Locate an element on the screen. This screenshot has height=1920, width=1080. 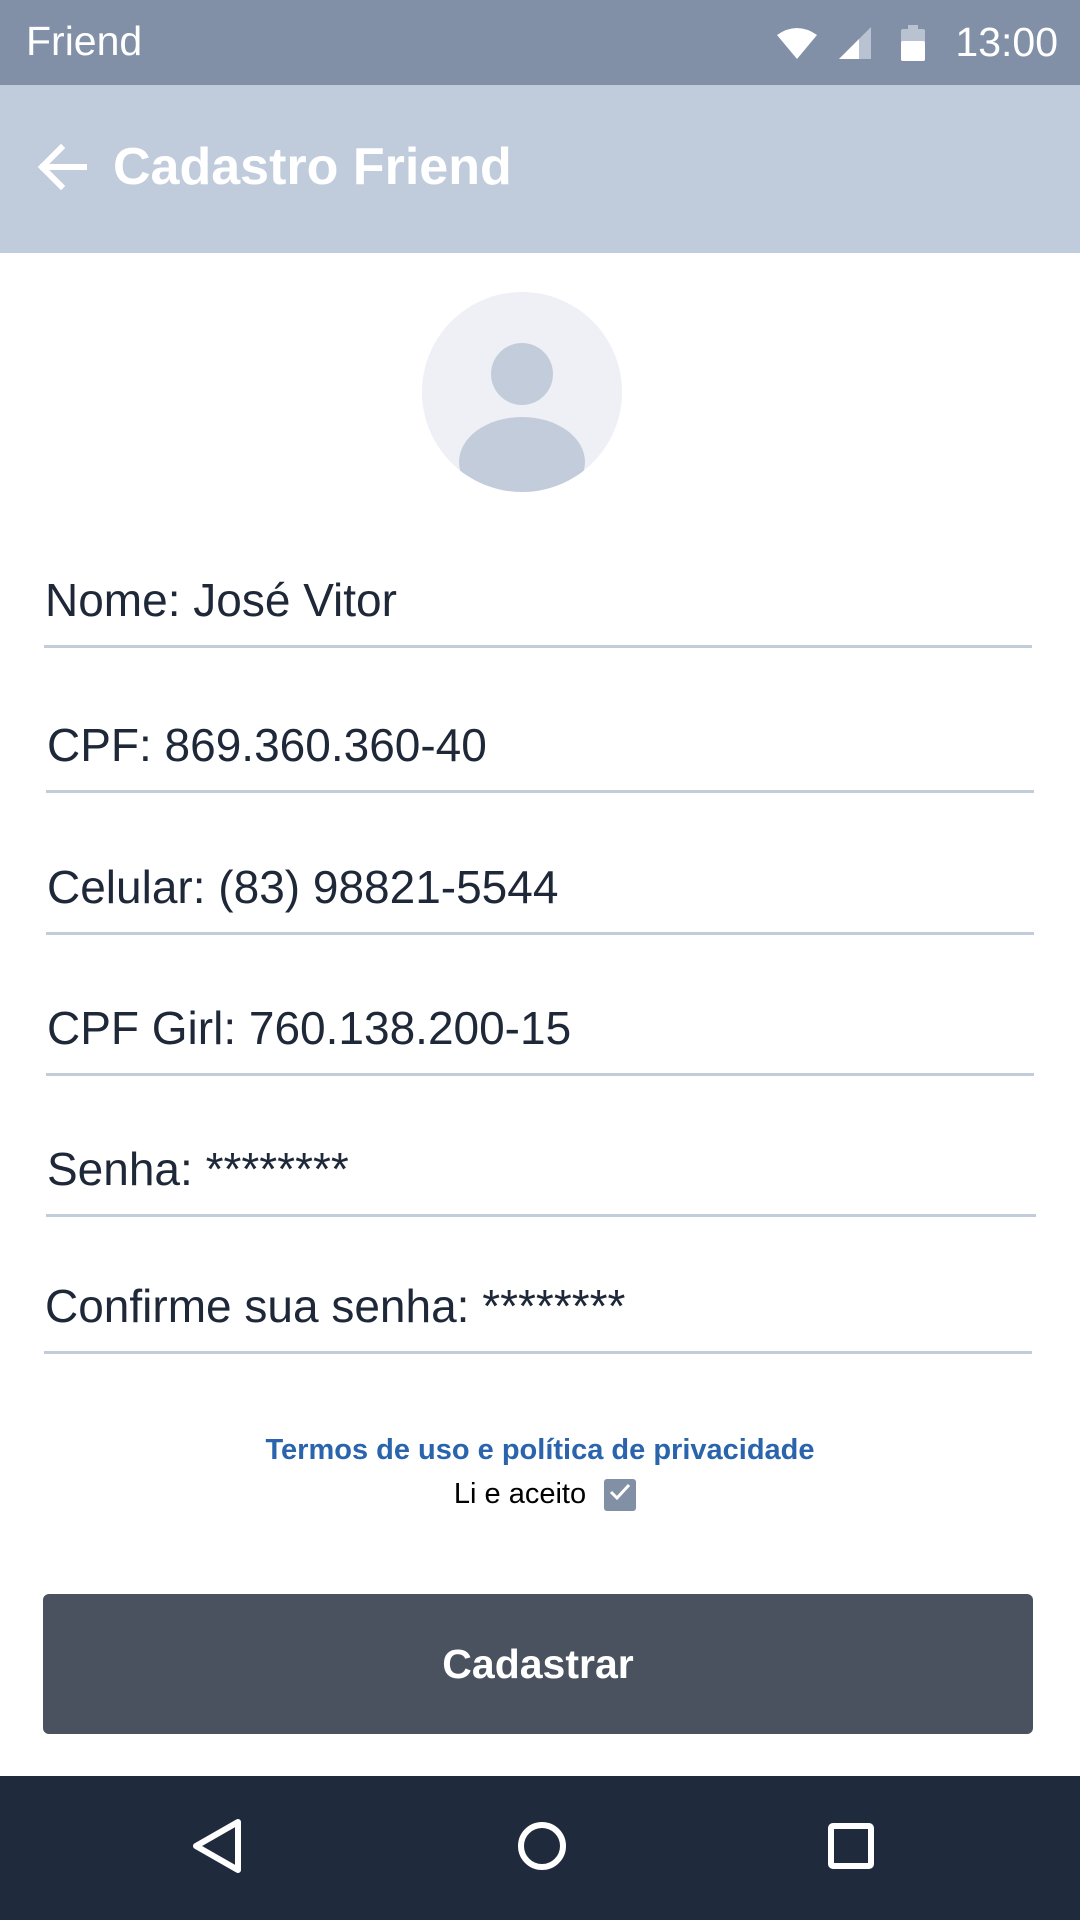
nav-home-icon is located at coordinates (542, 1848).